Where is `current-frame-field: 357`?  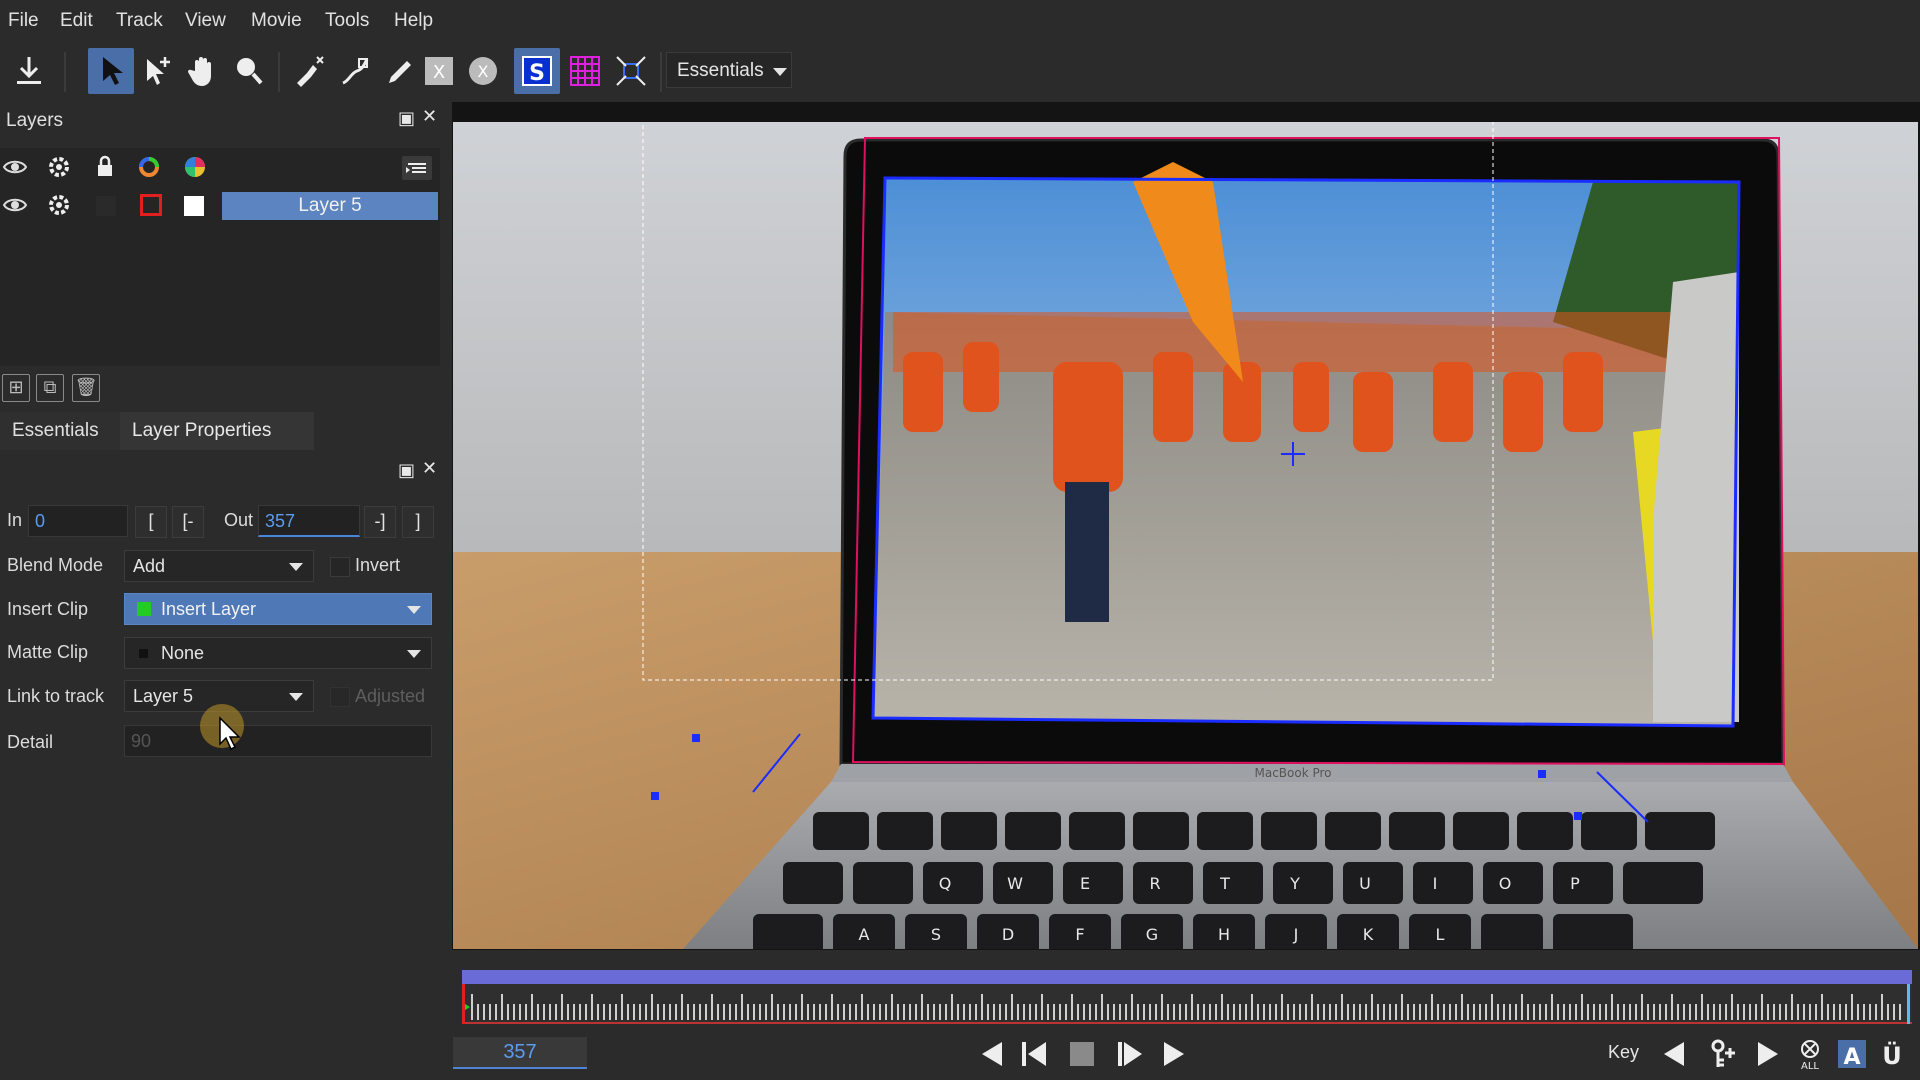 current-frame-field: 357 is located at coordinates (520, 1053).